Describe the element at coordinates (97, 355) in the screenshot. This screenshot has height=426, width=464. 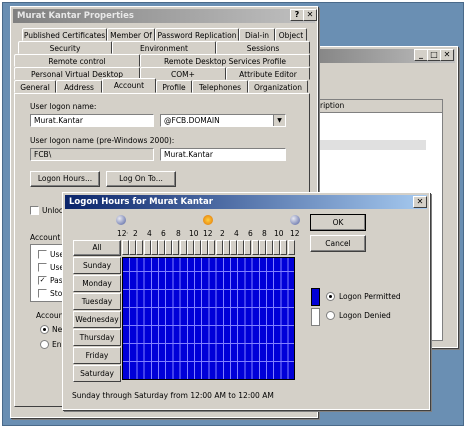
I see `day-row-header: Friday` at that location.